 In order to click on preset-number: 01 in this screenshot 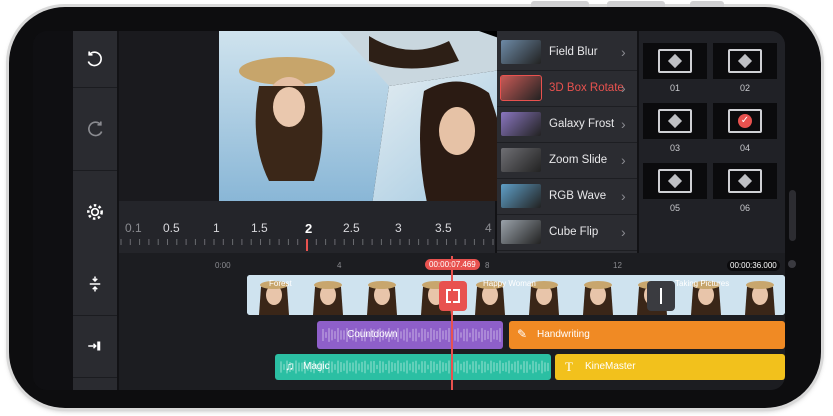, I will do `click(674, 88)`.